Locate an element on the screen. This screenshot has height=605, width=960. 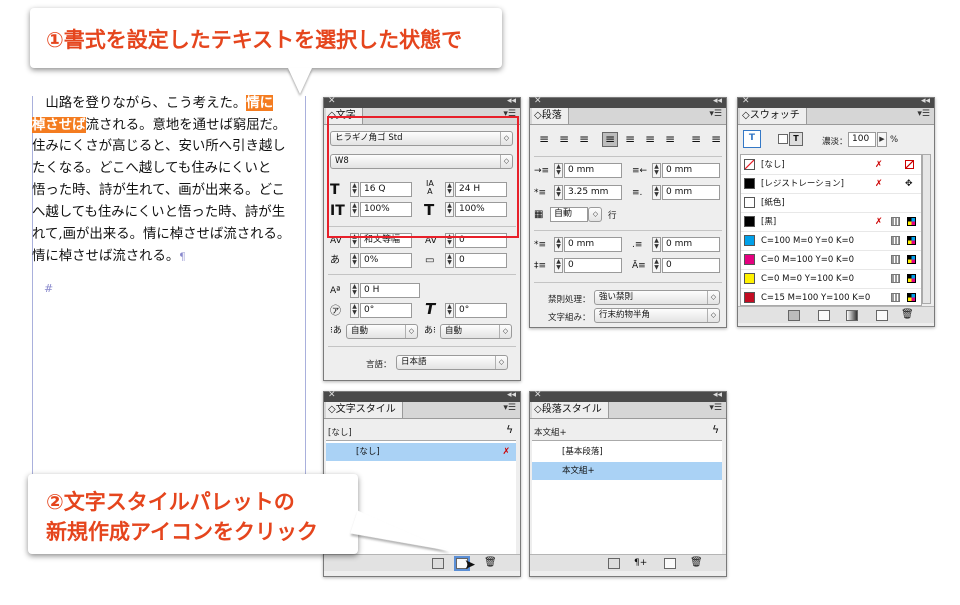
aki-before-dropdown: 自動 ◇ is located at coordinates (382, 331).